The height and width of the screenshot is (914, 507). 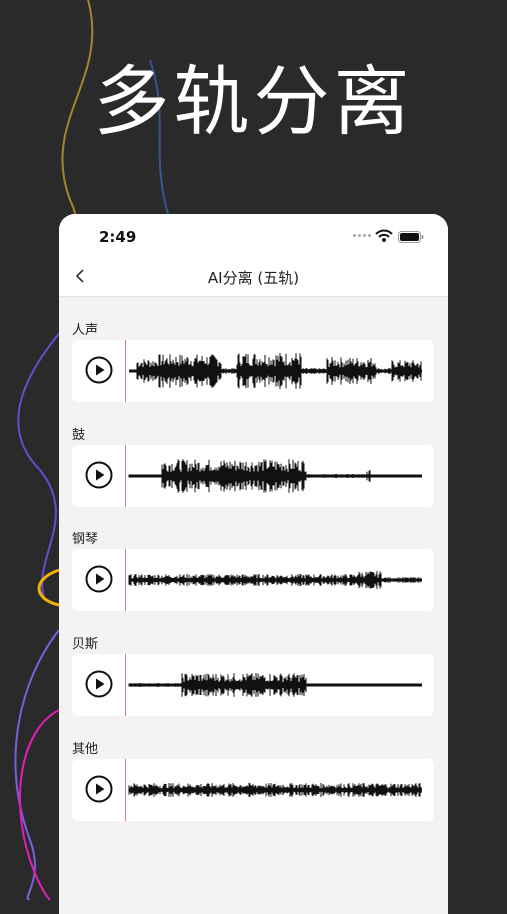 What do you see at coordinates (79, 435) in the screenshot?
I see `track-label-drums: 鼓` at bounding box center [79, 435].